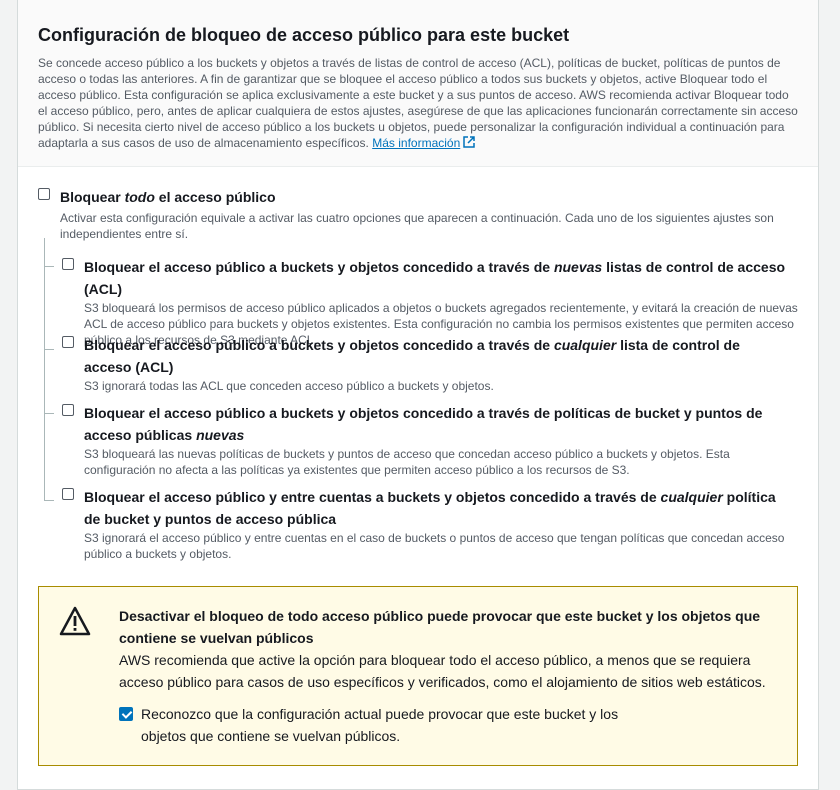 The height and width of the screenshot is (790, 840). Describe the element at coordinates (423, 143) in the screenshot. I see `learn-more-link: Más información` at that location.